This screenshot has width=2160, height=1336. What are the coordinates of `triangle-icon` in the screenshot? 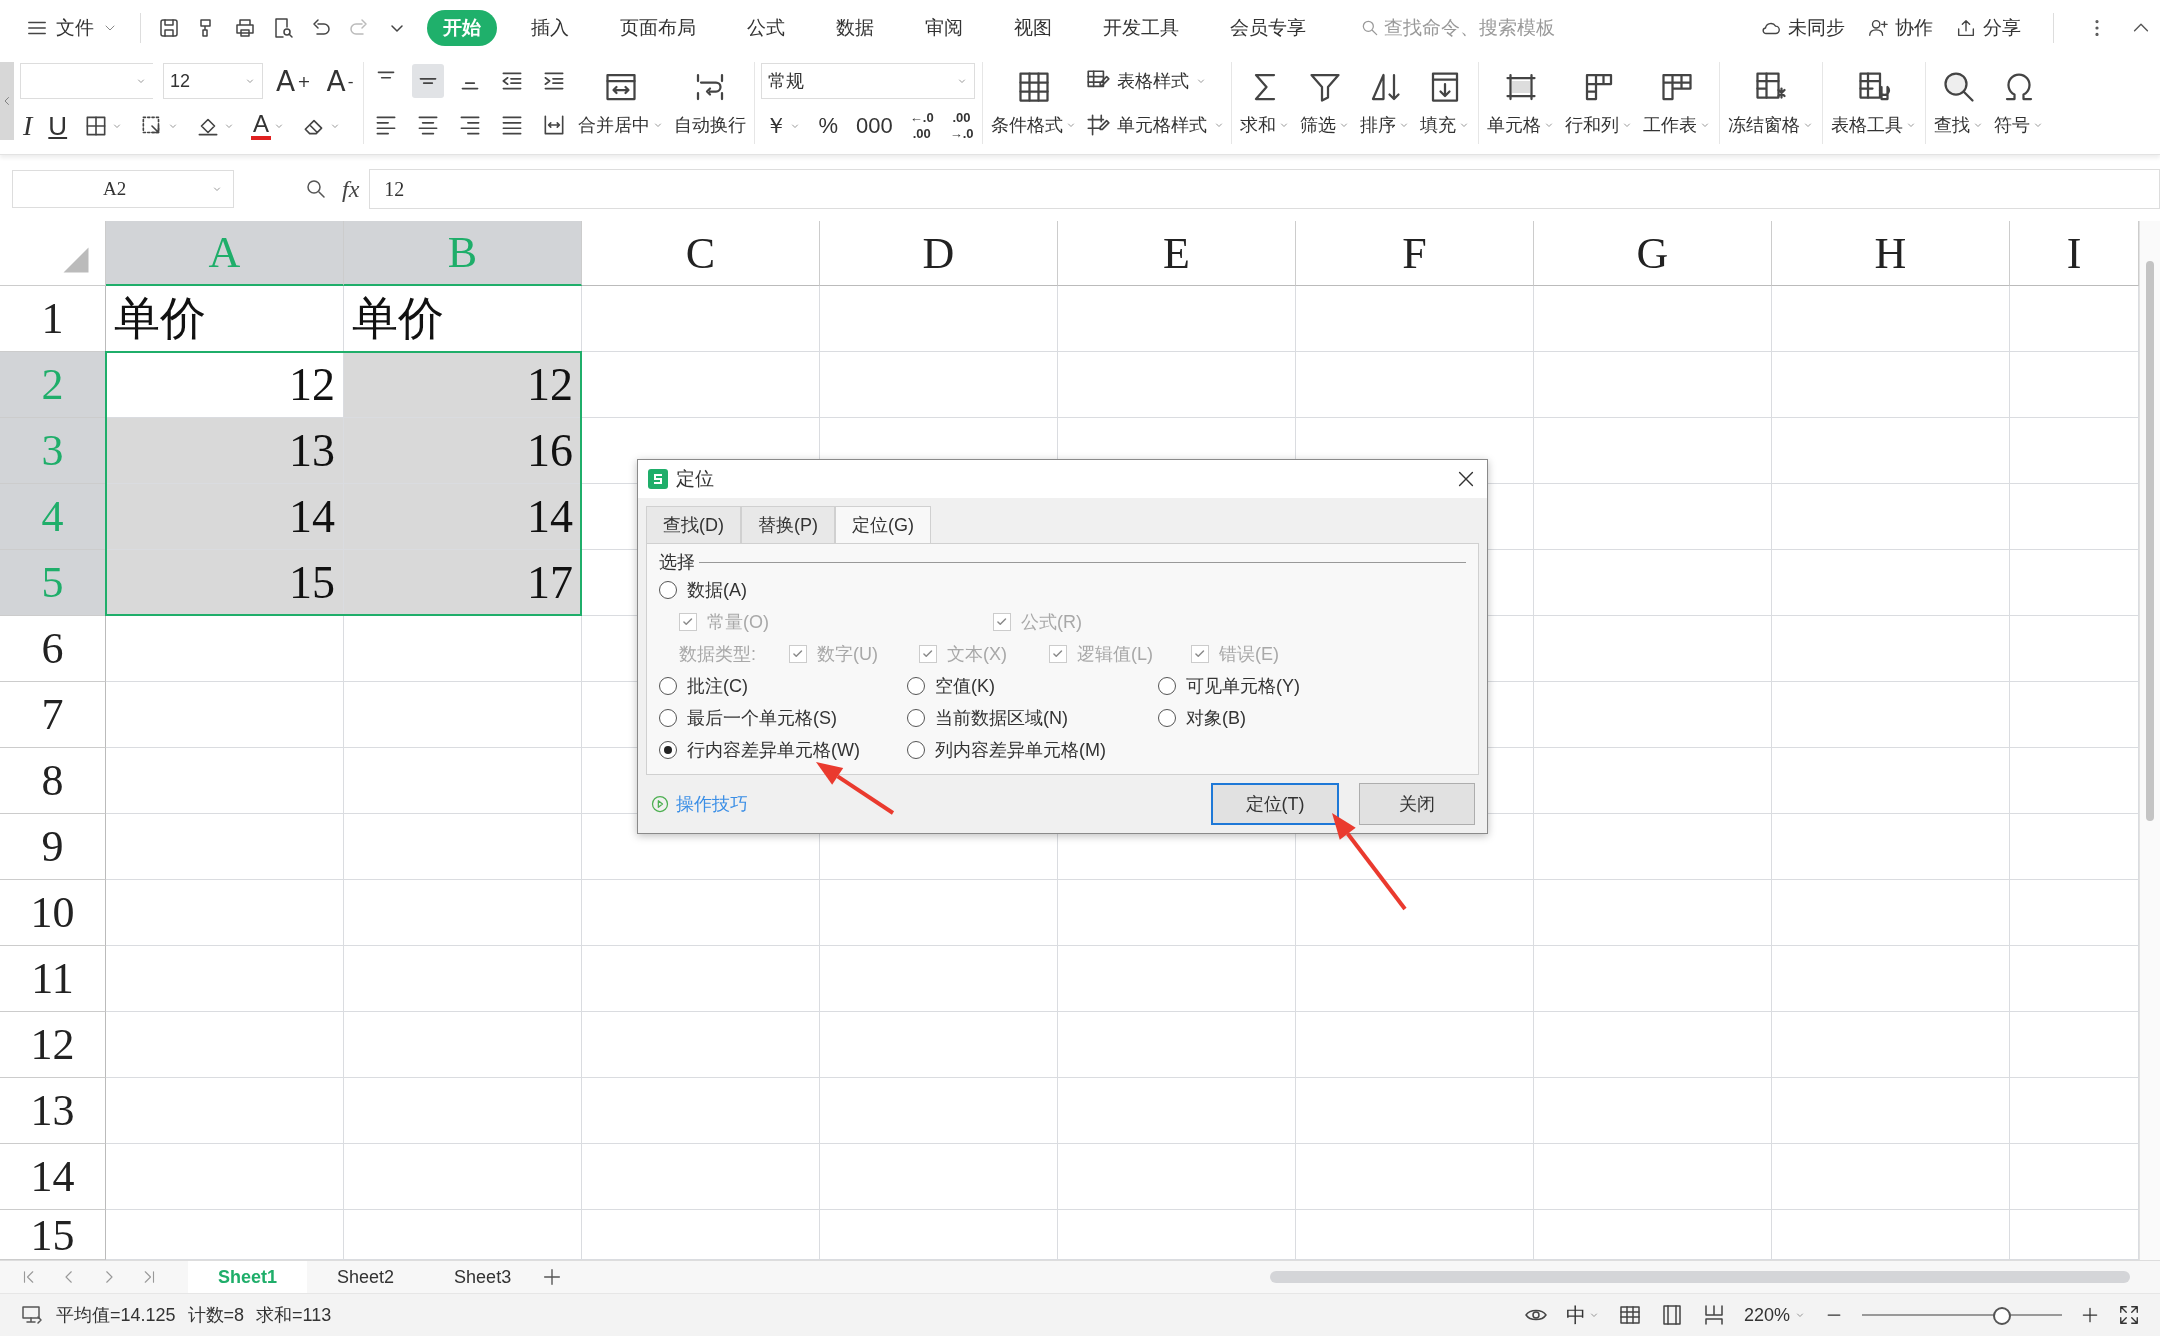 It's located at (76, 260).